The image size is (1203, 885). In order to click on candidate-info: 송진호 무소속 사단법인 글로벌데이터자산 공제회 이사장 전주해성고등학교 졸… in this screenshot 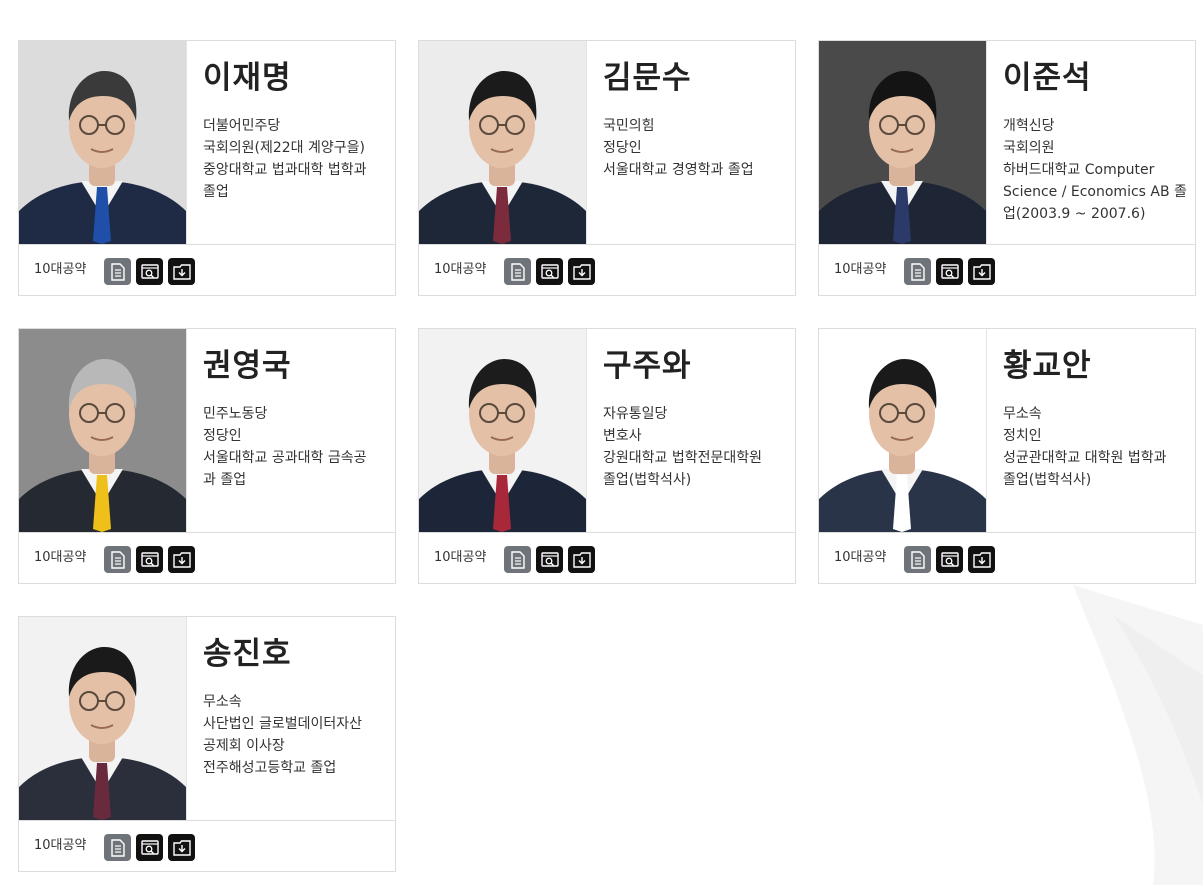, I will do `click(295, 705)`.